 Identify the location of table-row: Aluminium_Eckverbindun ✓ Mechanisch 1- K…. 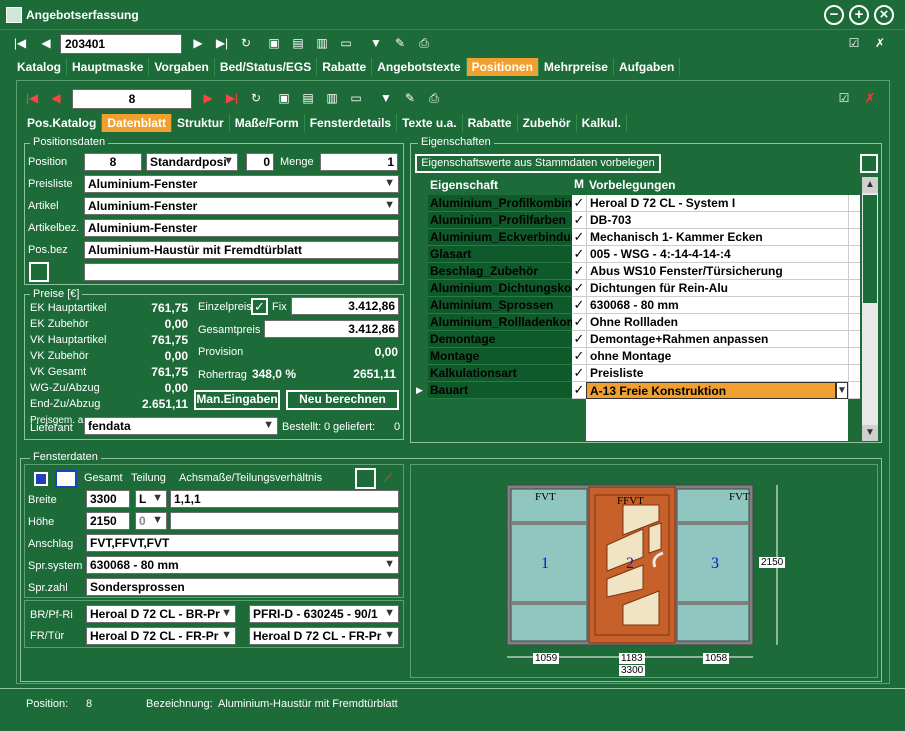
(637, 237).